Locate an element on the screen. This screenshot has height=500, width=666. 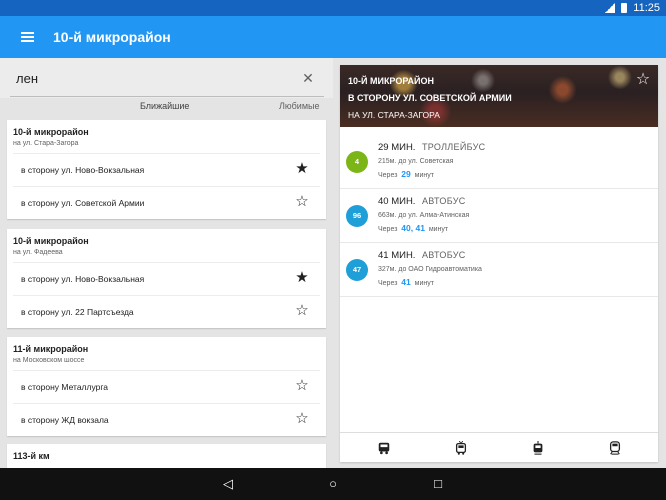
vehicle-type: ТРОЛЛЕЙБУС is located at coordinates (454, 147).